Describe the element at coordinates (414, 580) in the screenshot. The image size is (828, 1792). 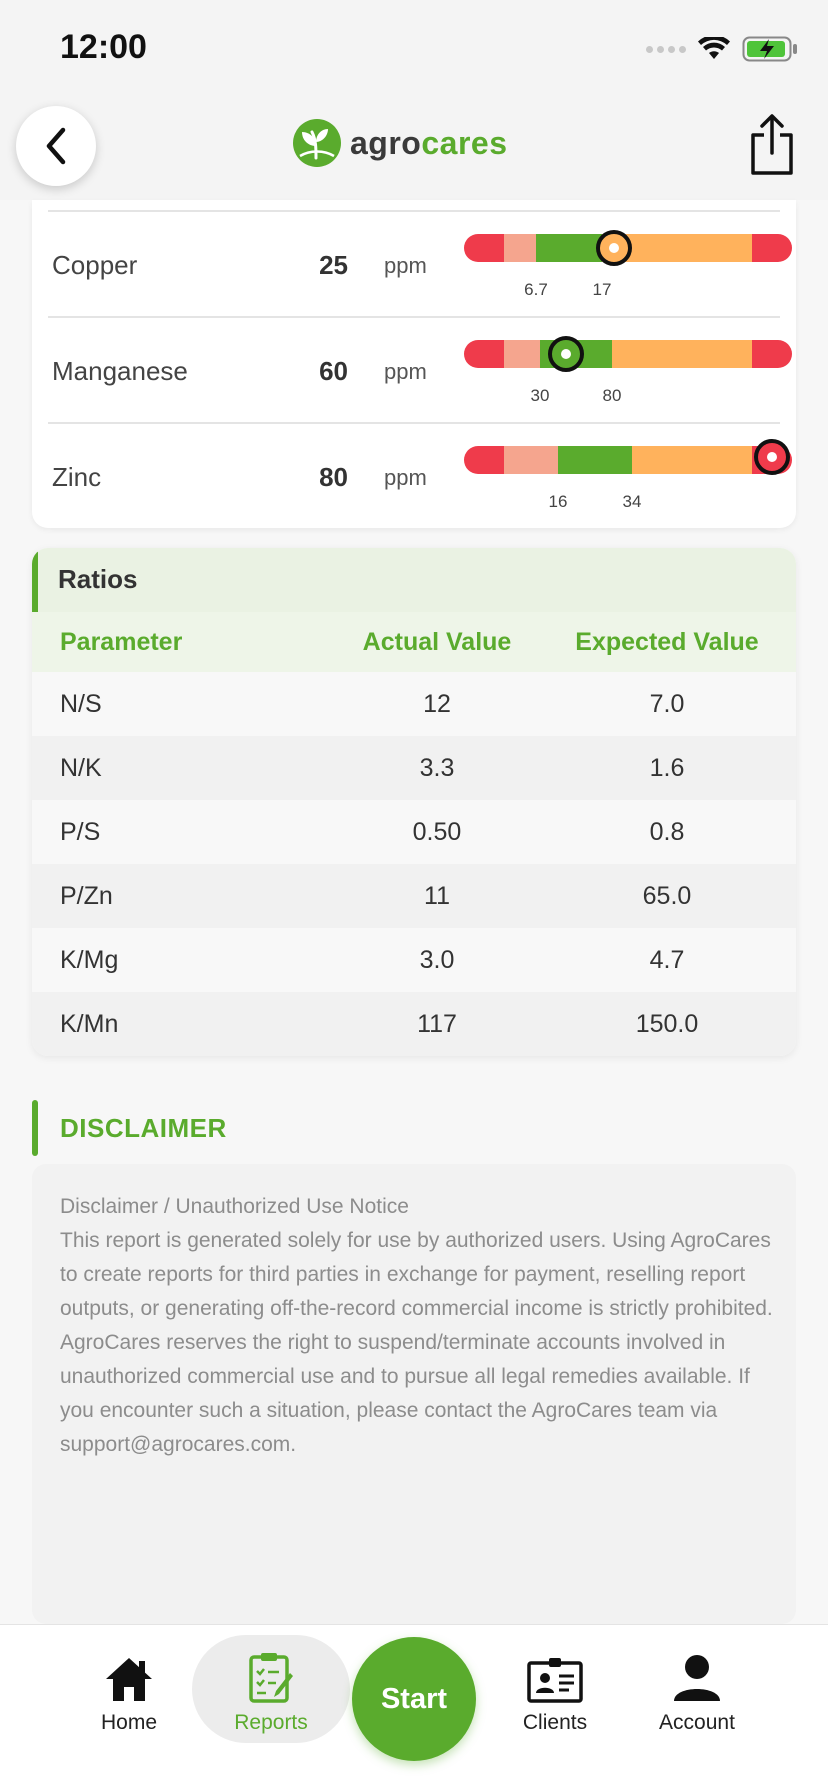
I see `ratios-title-bar: Ratios` at that location.